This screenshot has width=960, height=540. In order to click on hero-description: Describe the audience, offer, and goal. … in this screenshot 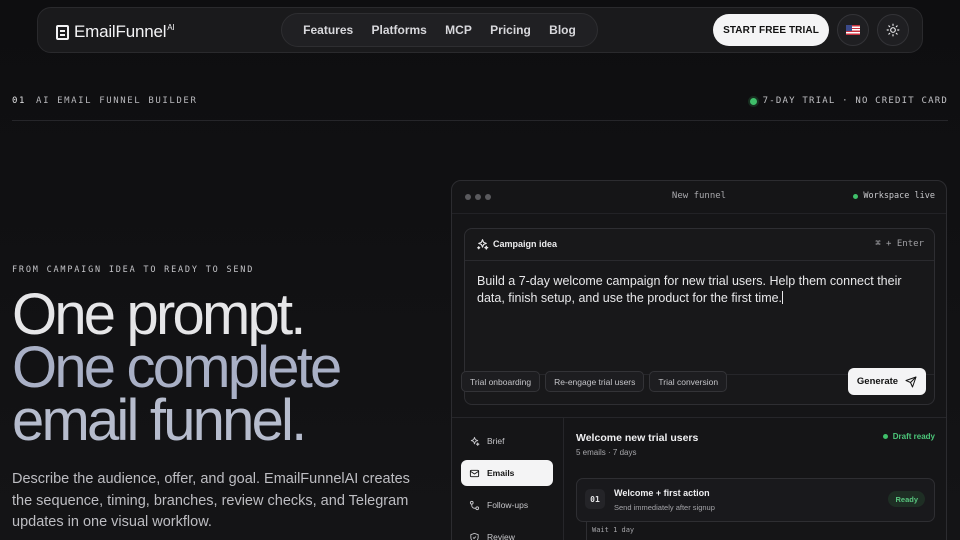, I will do `click(211, 500)`.